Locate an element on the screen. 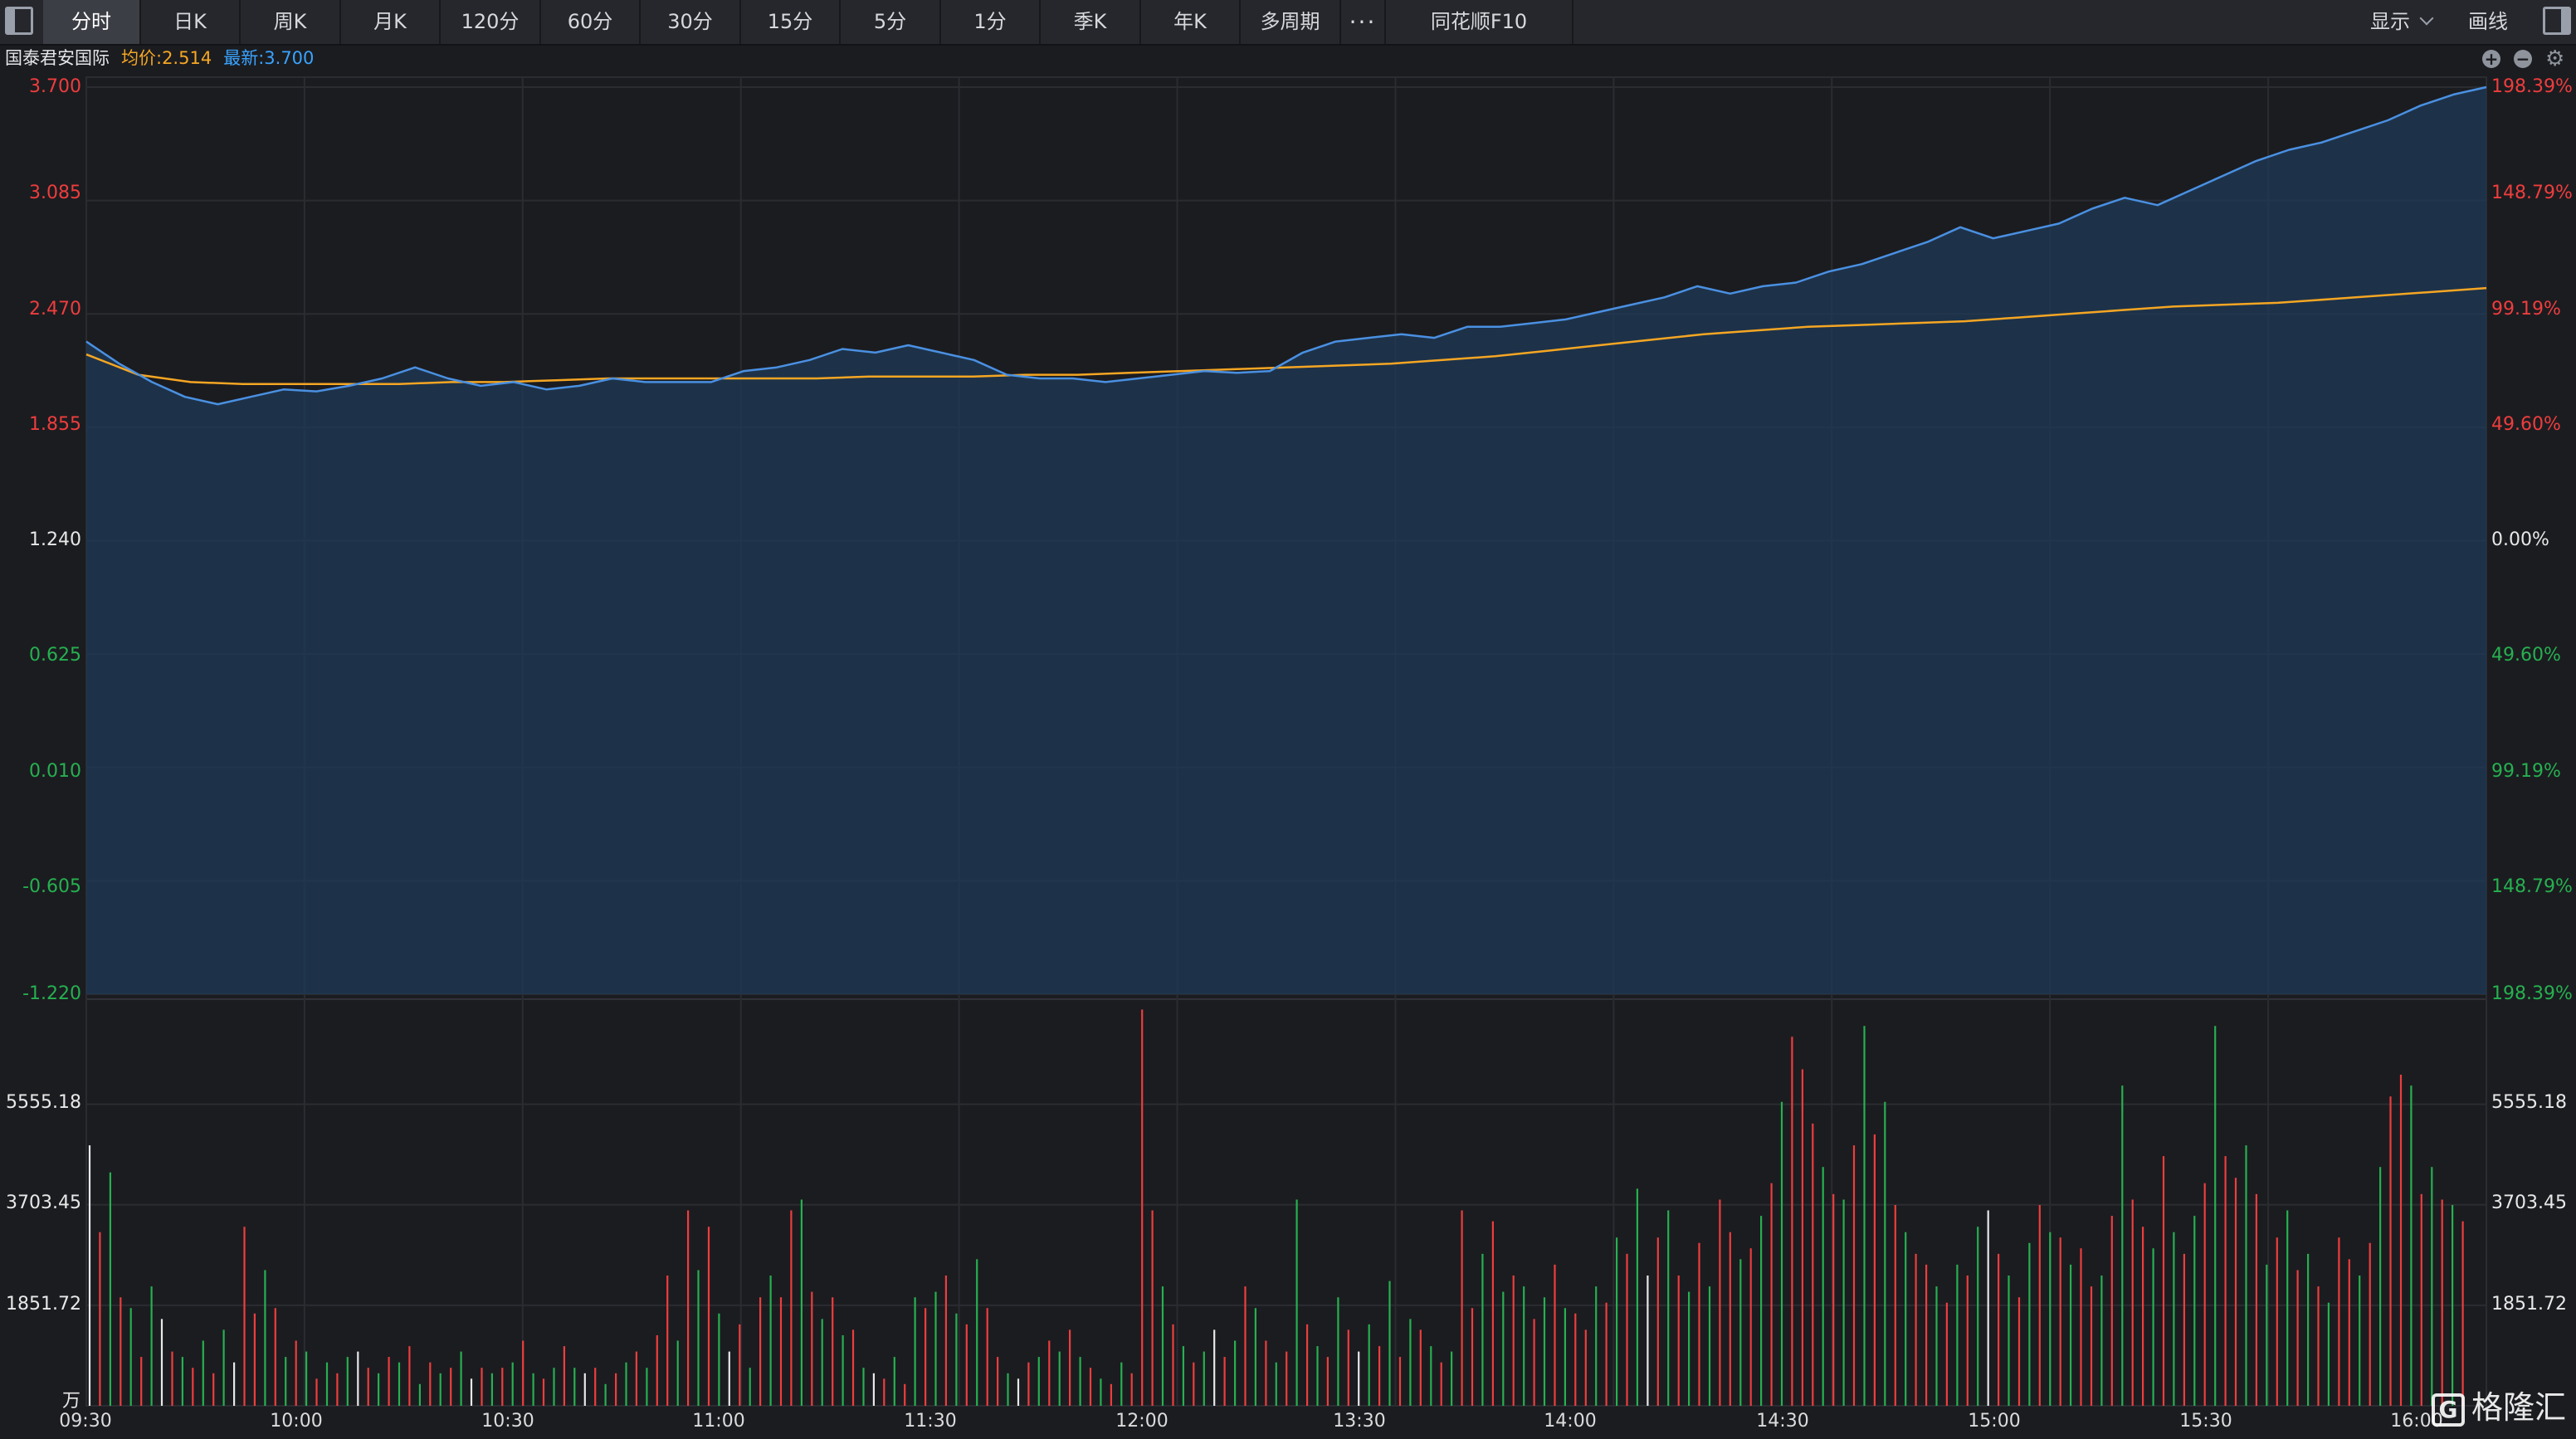 This screenshot has height=1439, width=2576. display-label: 显示 is located at coordinates (2390, 21).